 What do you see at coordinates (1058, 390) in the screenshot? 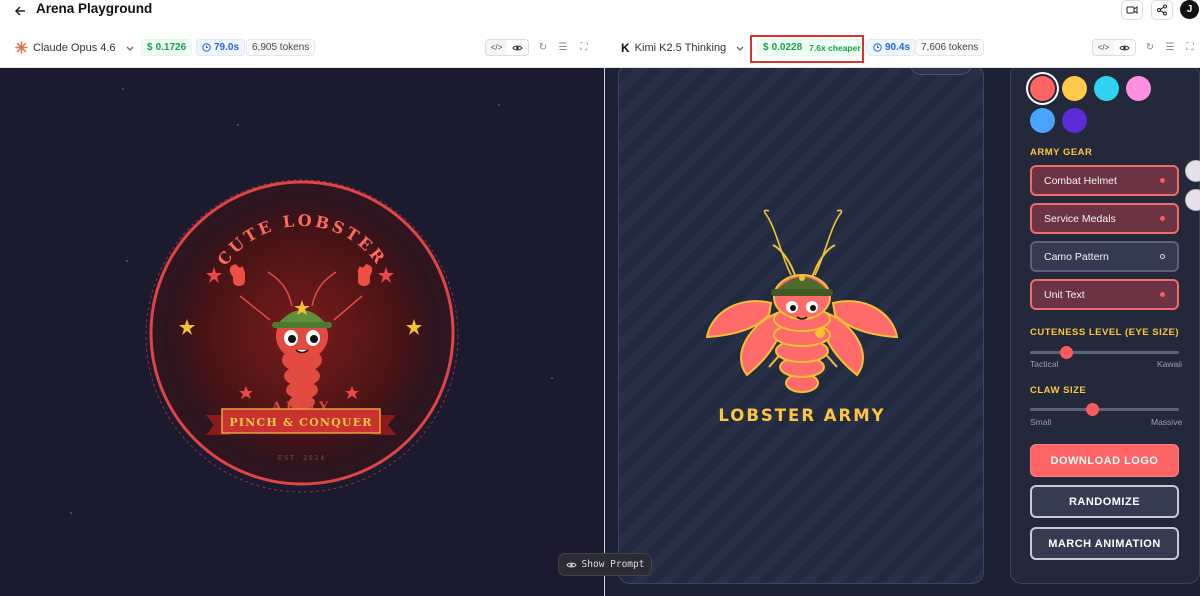
I see `claw-size-label: CLAW SIZE` at bounding box center [1058, 390].